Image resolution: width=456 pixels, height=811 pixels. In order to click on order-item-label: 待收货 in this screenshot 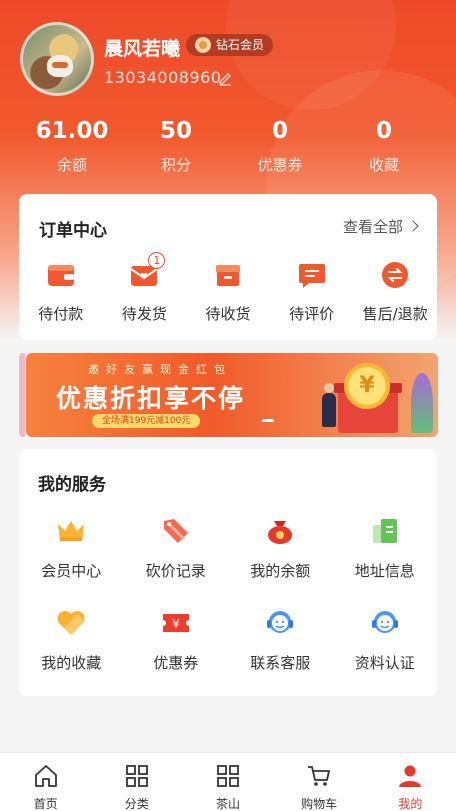, I will do `click(228, 314)`.